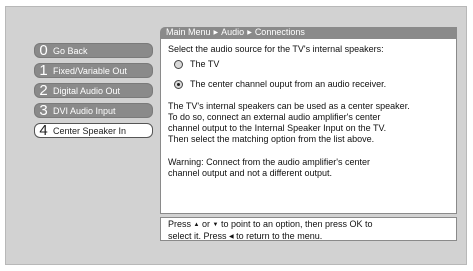 This screenshot has height=271, width=473. What do you see at coordinates (178, 64) in the screenshot?
I see `radio-unchecked-icon` at bounding box center [178, 64].